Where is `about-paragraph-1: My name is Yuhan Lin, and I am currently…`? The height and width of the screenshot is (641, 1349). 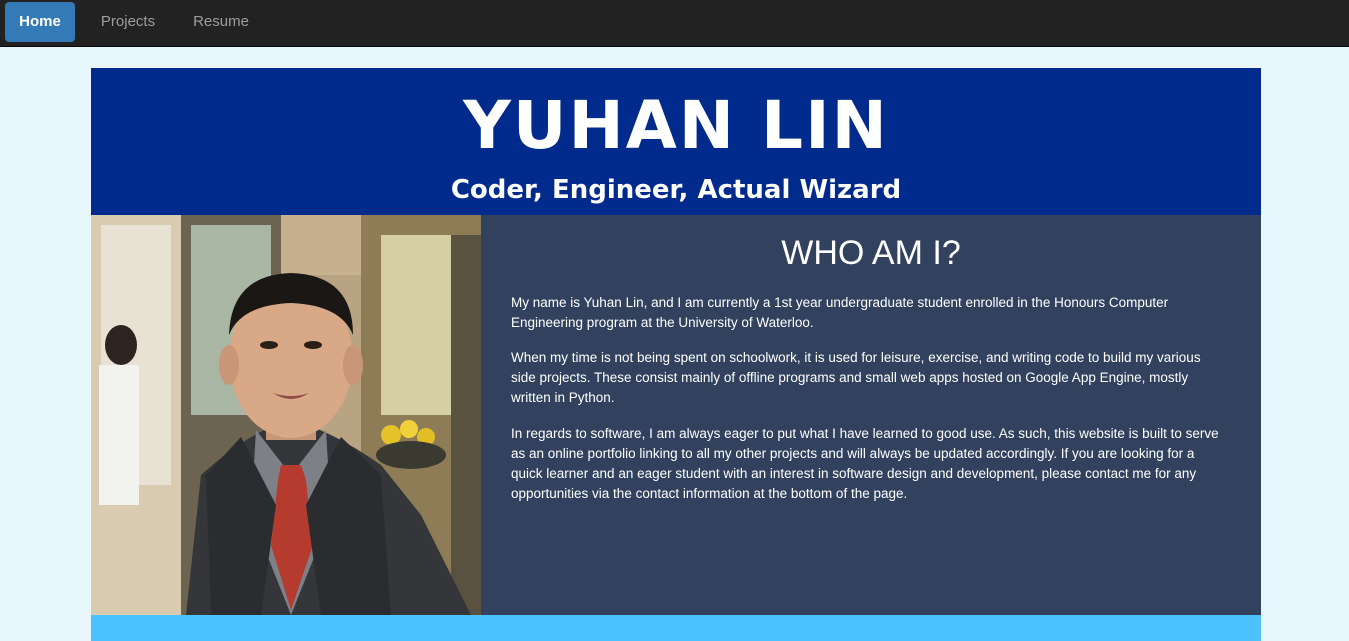 about-paragraph-1: My name is Yuhan Lin, and I am currently… is located at coordinates (840, 312).